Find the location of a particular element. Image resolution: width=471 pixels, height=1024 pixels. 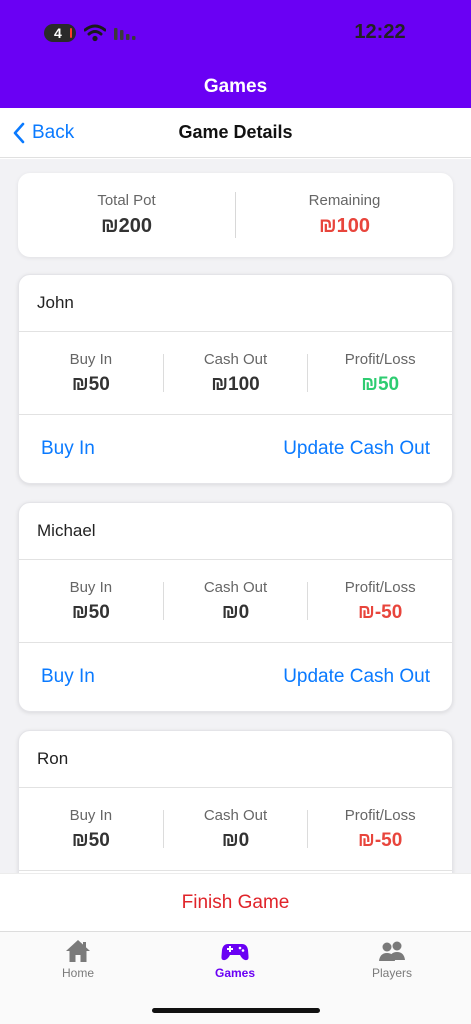

profit-loss-value: ₪50 is located at coordinates (380, 384).